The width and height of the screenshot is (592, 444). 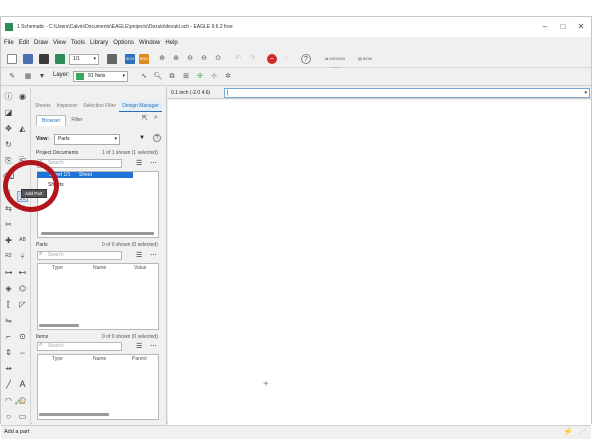 What do you see at coordinates (272, 59) in the screenshot?
I see `stop-icon: –` at bounding box center [272, 59].